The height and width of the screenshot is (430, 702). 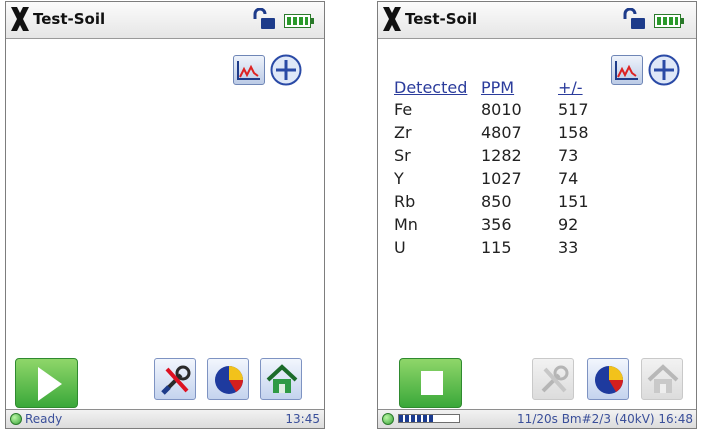 I want to click on table-row: Fe 8010 517, so click(x=501, y=109).